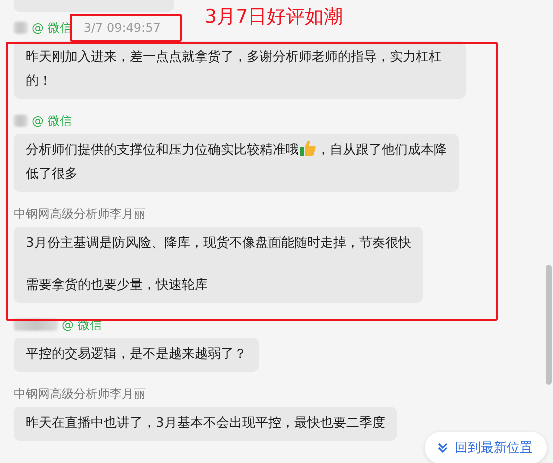  What do you see at coordinates (382, 150) in the screenshot?
I see `message-text: ，自从跟了他们成本降` at bounding box center [382, 150].